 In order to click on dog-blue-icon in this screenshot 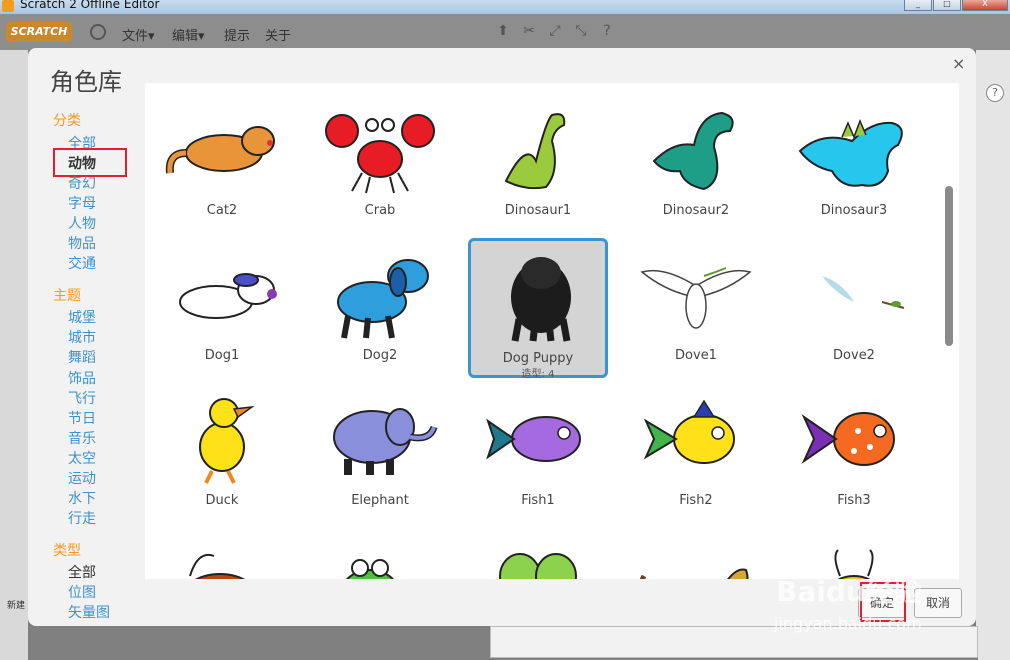, I will do `click(383, 299)`.